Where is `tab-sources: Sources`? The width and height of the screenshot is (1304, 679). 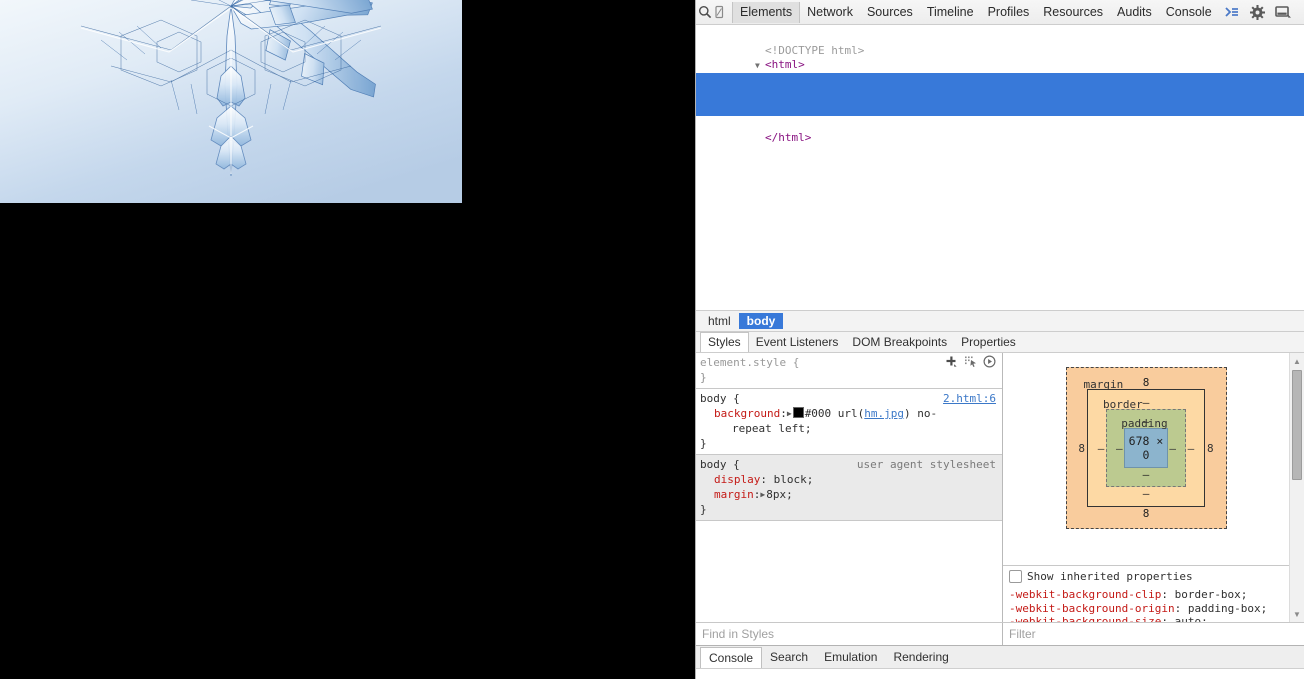 tab-sources: Sources is located at coordinates (890, 12).